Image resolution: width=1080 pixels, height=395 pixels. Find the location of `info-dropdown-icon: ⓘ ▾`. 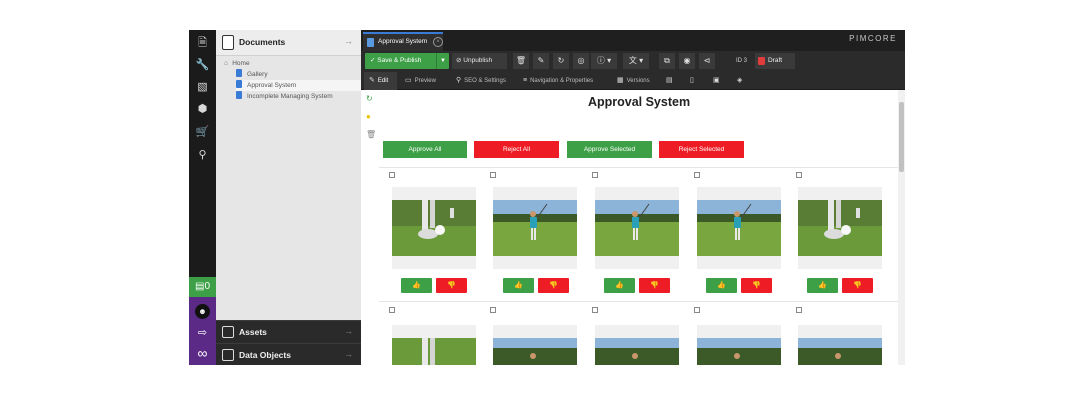

info-dropdown-icon: ⓘ ▾ is located at coordinates (604, 61).